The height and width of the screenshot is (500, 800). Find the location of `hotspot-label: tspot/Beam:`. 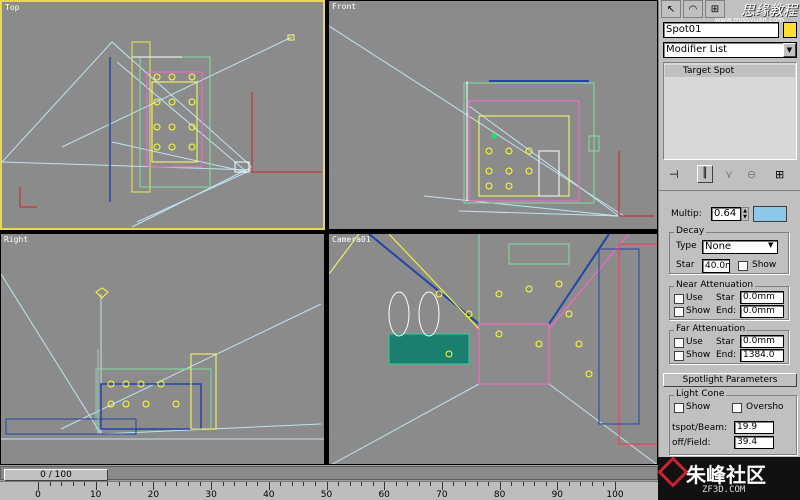

hotspot-label: tspot/Beam: is located at coordinates (700, 428).